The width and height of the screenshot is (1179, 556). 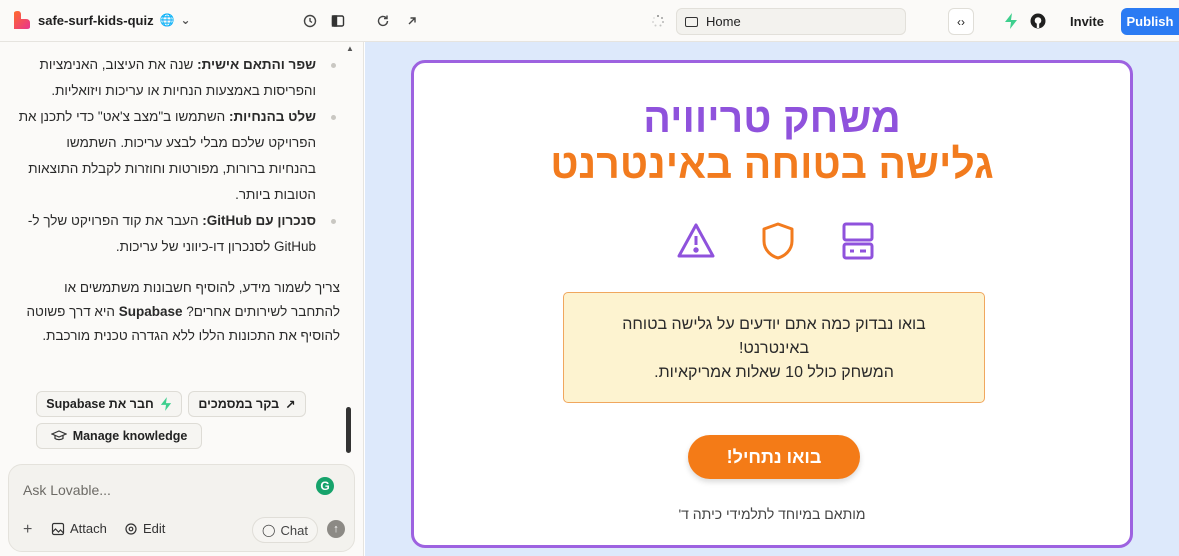 I want to click on bullet-heading: סנכרון עם GitHub:, so click(x=259, y=220).